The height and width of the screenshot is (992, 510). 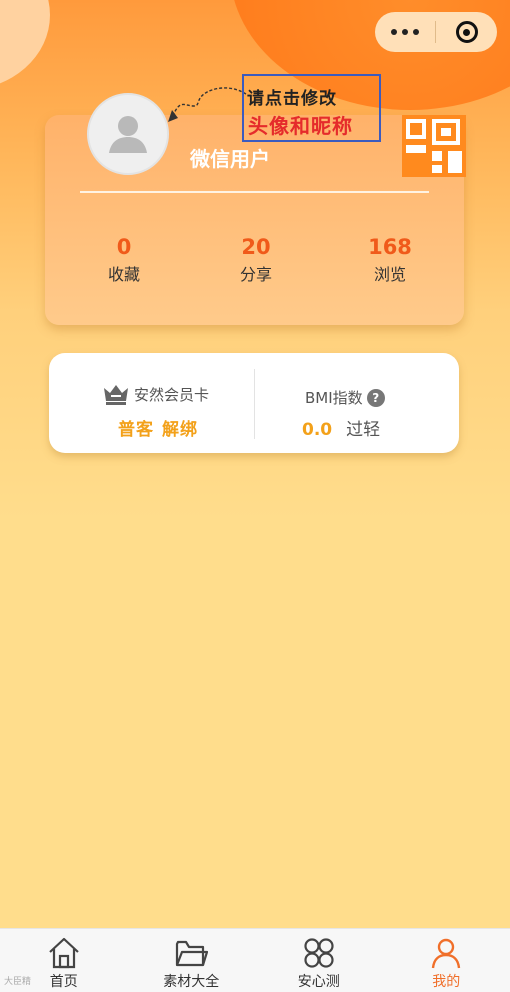 What do you see at coordinates (172, 394) in the screenshot?
I see `membership-title-label: 安然会员卡` at bounding box center [172, 394].